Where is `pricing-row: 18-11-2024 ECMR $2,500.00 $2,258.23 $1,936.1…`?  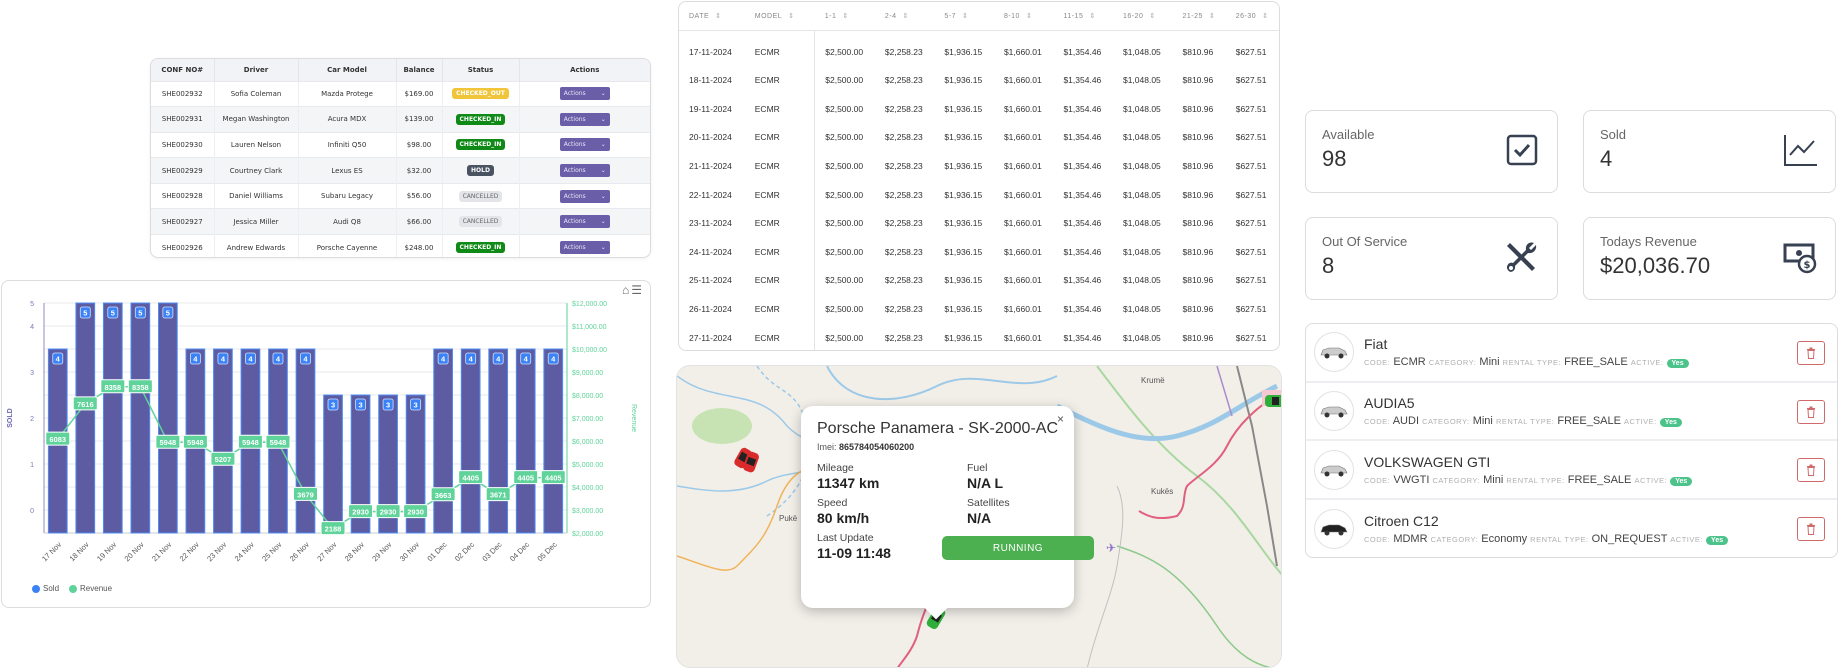
pricing-row: 18-11-2024 ECMR $2,500.00 $2,258.23 $1,936.1… is located at coordinates (979, 80).